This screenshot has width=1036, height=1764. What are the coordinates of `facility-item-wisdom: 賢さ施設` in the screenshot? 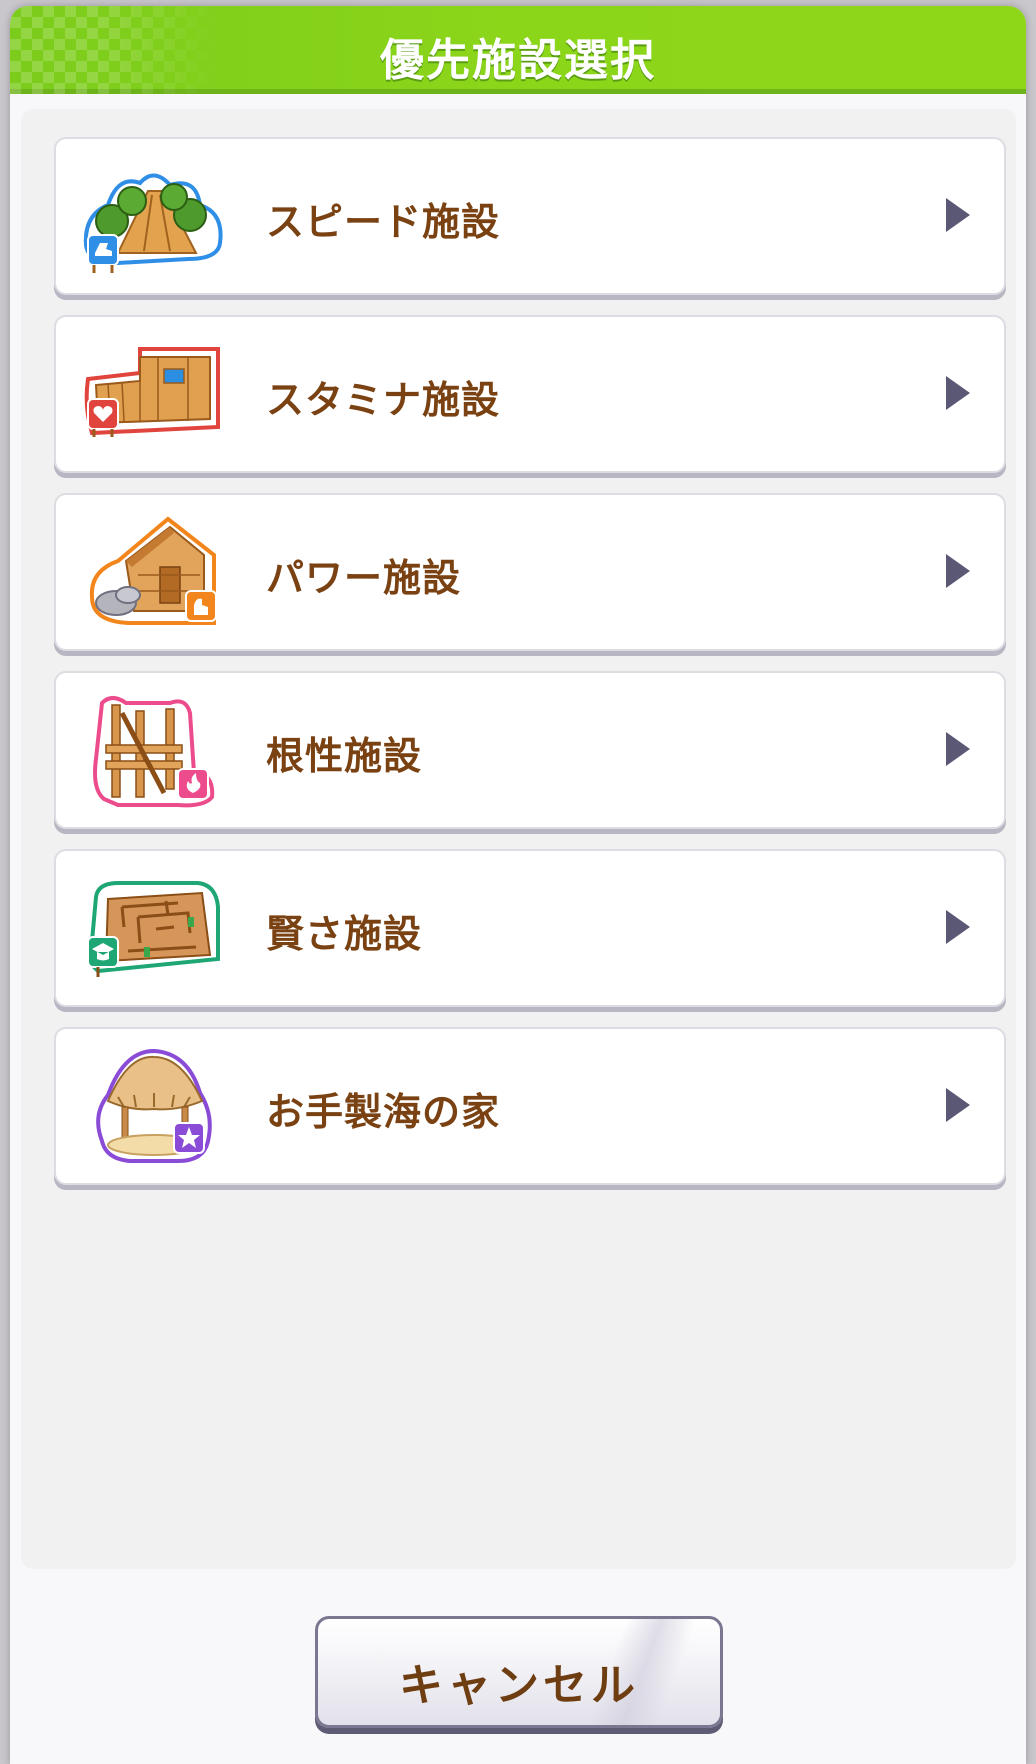 It's located at (530, 928).